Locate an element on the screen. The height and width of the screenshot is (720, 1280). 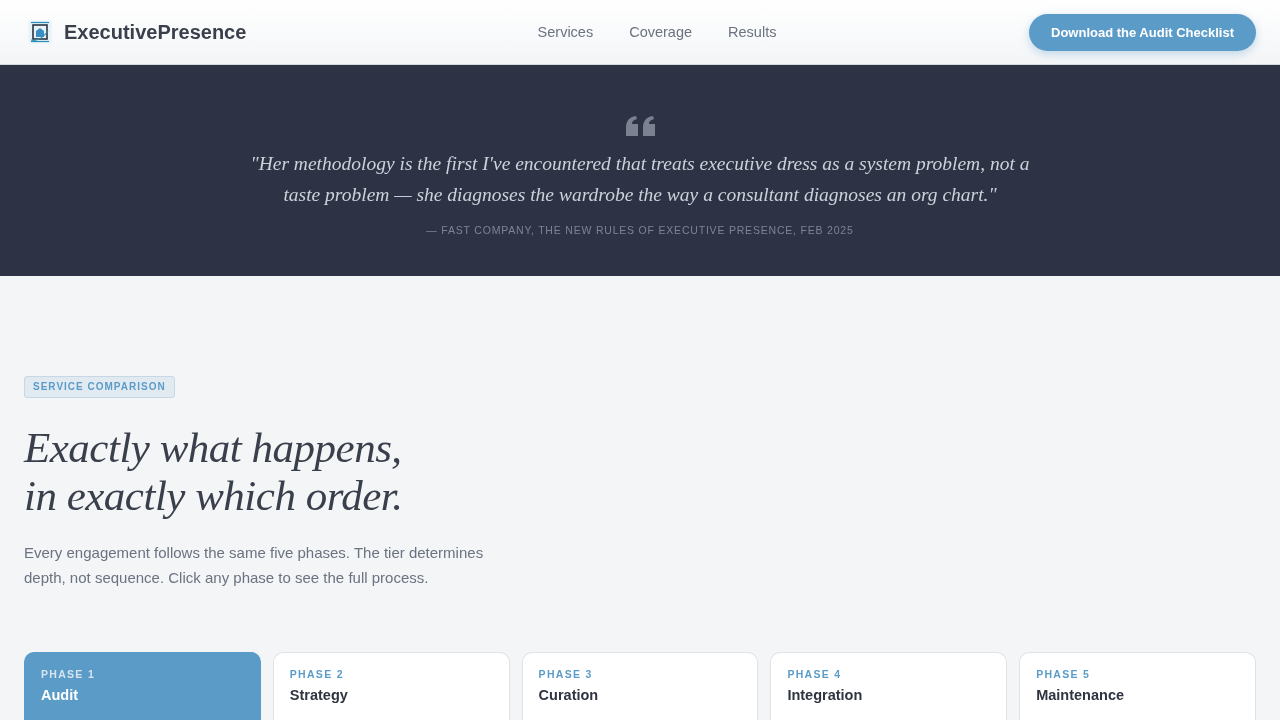
section-heading: Exactly what happens, in exactly which order. is located at coordinates (214, 472).